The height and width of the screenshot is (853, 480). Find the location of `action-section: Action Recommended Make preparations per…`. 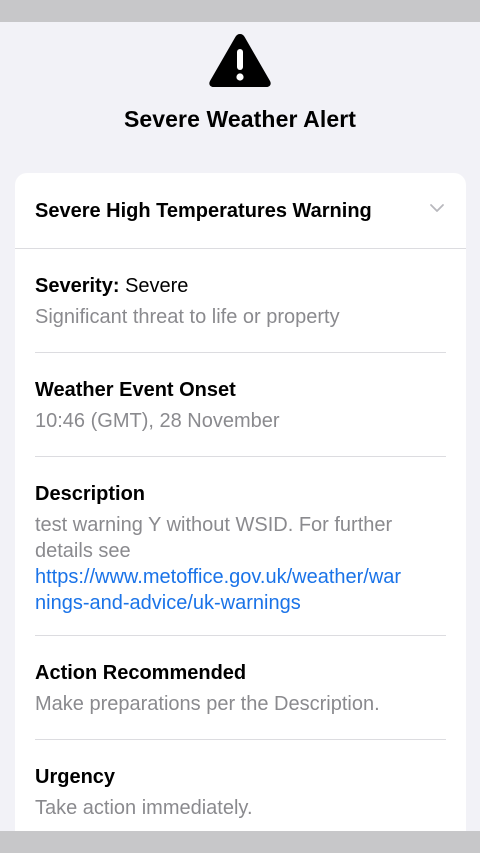

action-section: Action Recommended Make preparations per… is located at coordinates (240, 688).